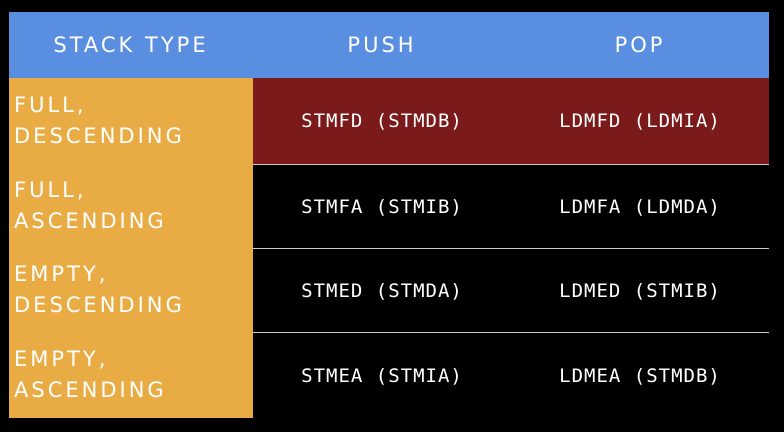 This screenshot has height=432, width=784. What do you see at coordinates (131, 121) in the screenshot?
I see `row-full-descending-type: FULL, DESCENDING` at bounding box center [131, 121].